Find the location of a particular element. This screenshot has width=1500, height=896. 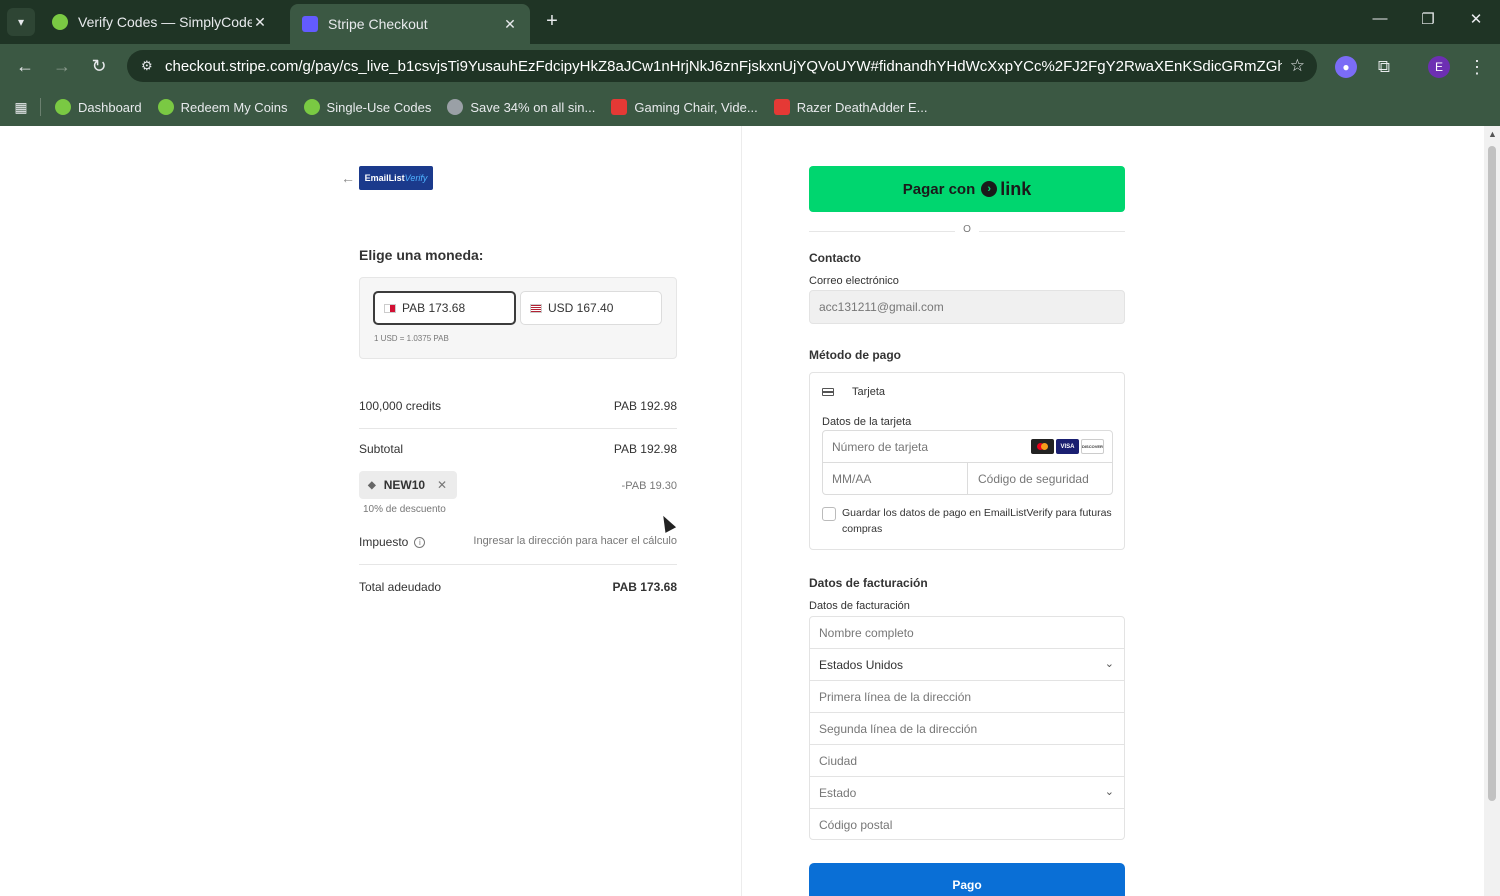

us-flag-icon is located at coordinates (536, 308).